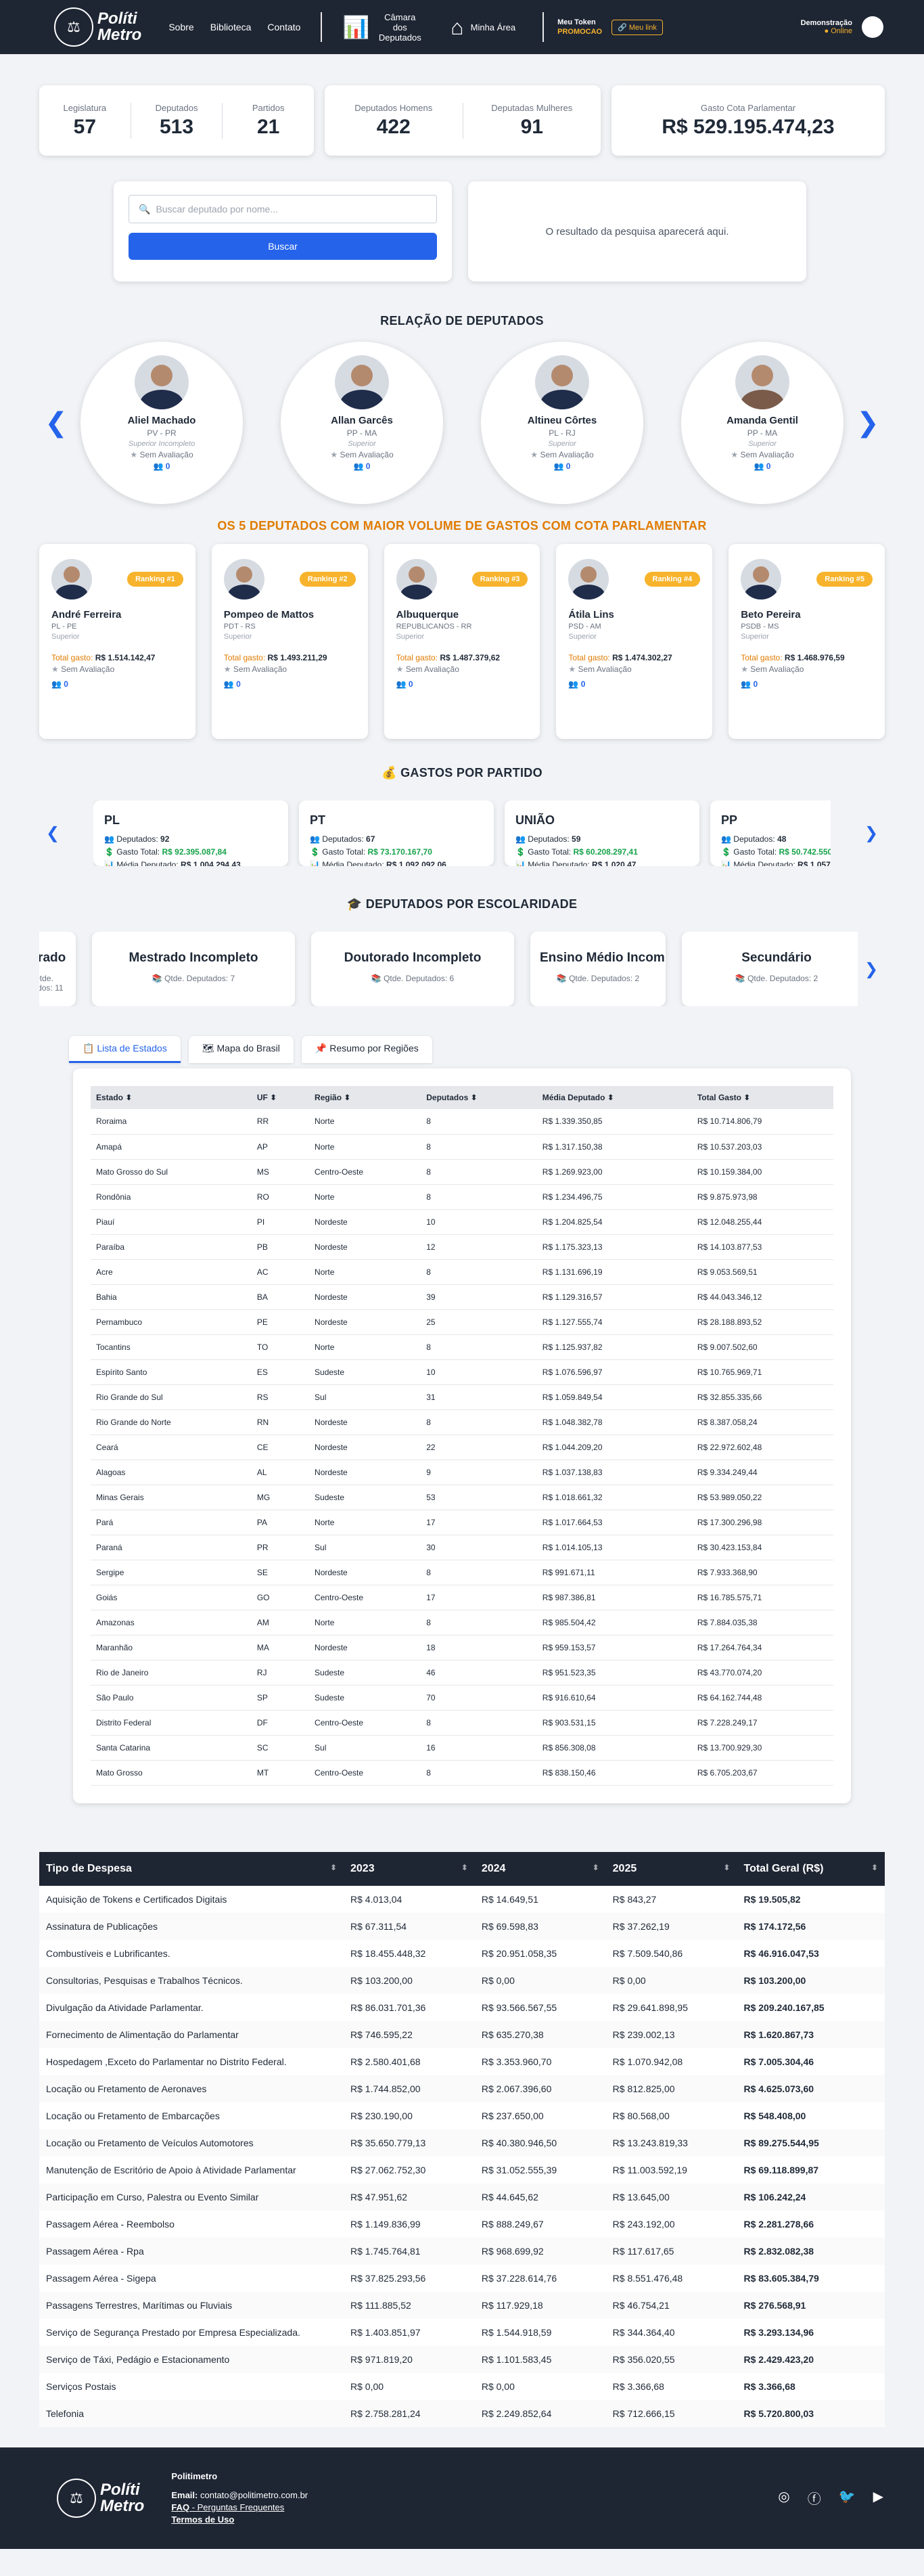 The image size is (924, 2576). Describe the element at coordinates (671, 1869) in the screenshot. I see `despesas-col-header: 2025 ⬍` at that location.